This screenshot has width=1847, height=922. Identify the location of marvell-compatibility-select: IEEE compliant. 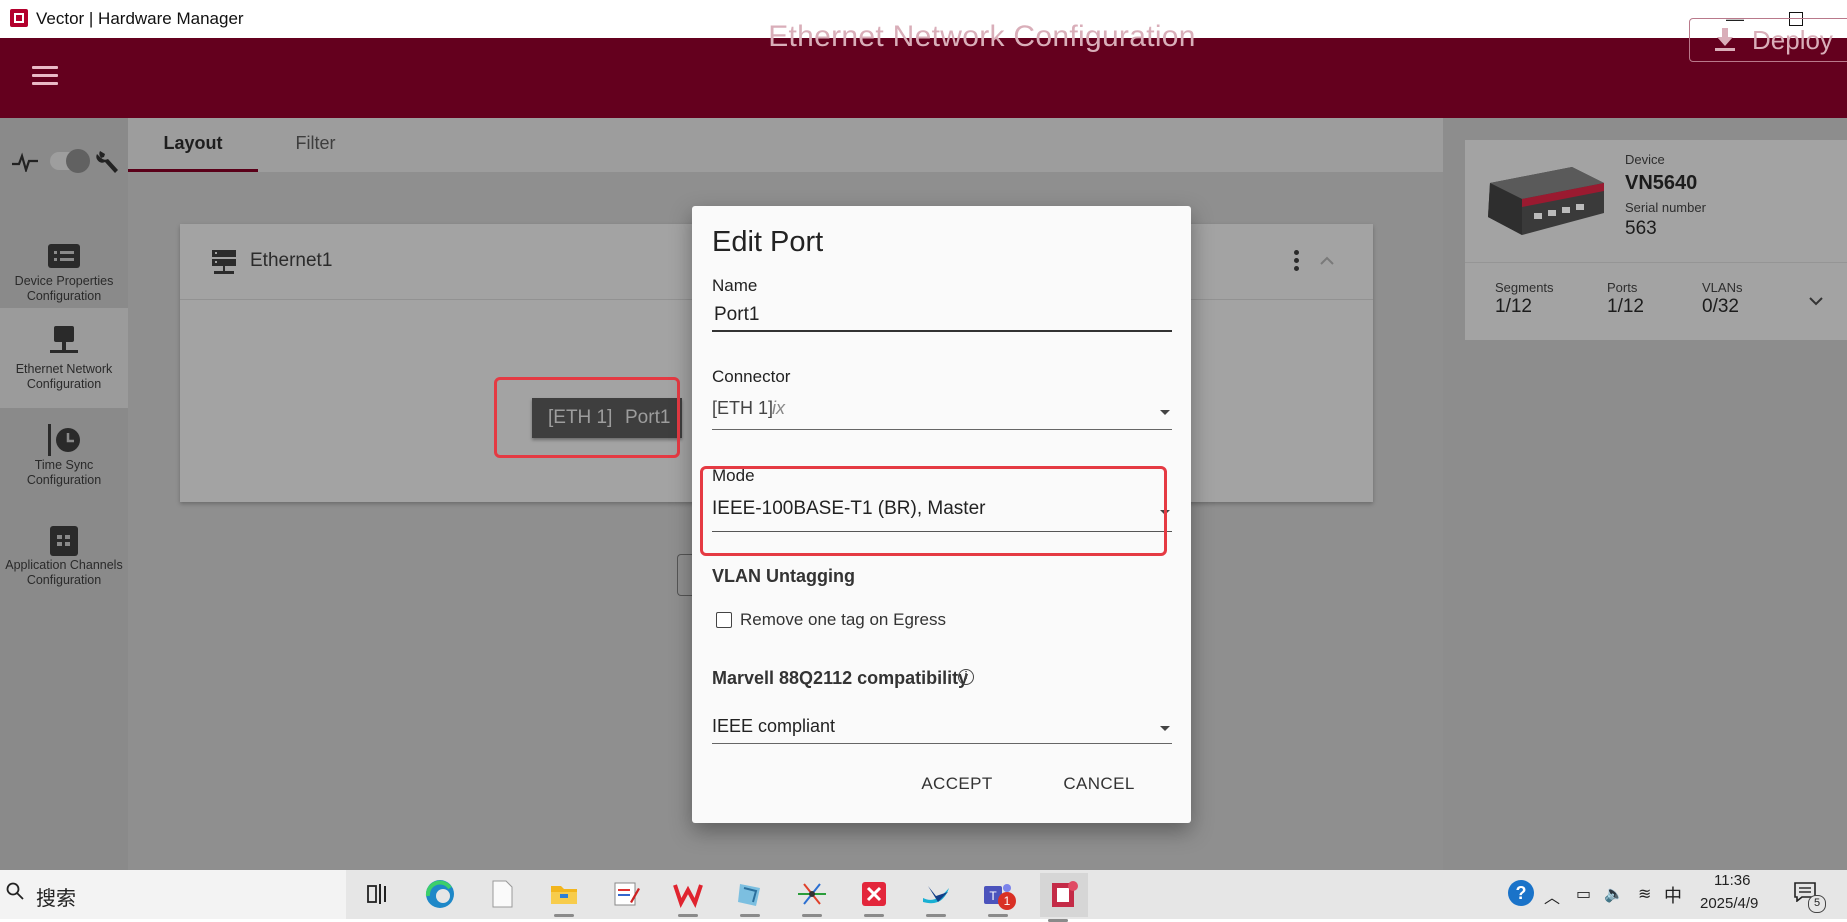
(942, 729).